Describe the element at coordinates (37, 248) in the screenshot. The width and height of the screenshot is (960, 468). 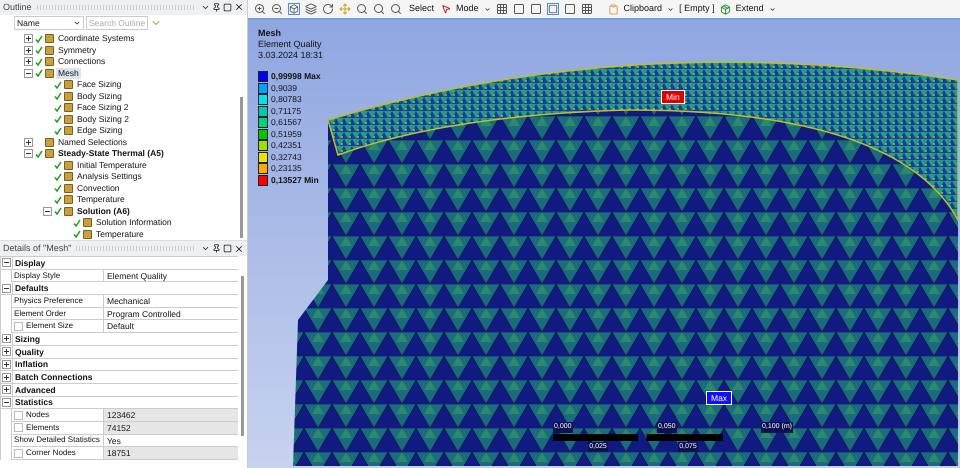
I see `panel-title: Details of "Mesh"` at that location.